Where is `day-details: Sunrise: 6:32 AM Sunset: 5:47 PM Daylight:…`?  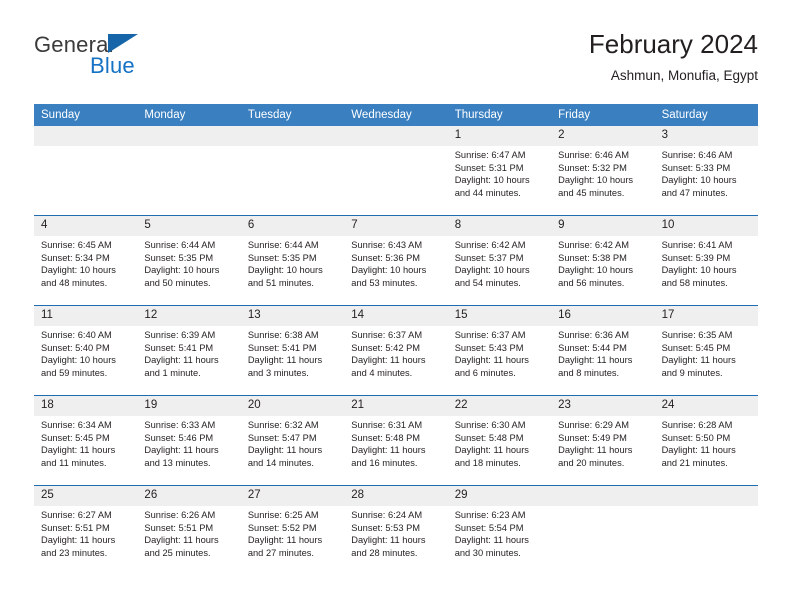
day-details: Sunrise: 6:32 AM Sunset: 5:47 PM Daylight:… is located at coordinates (292, 442).